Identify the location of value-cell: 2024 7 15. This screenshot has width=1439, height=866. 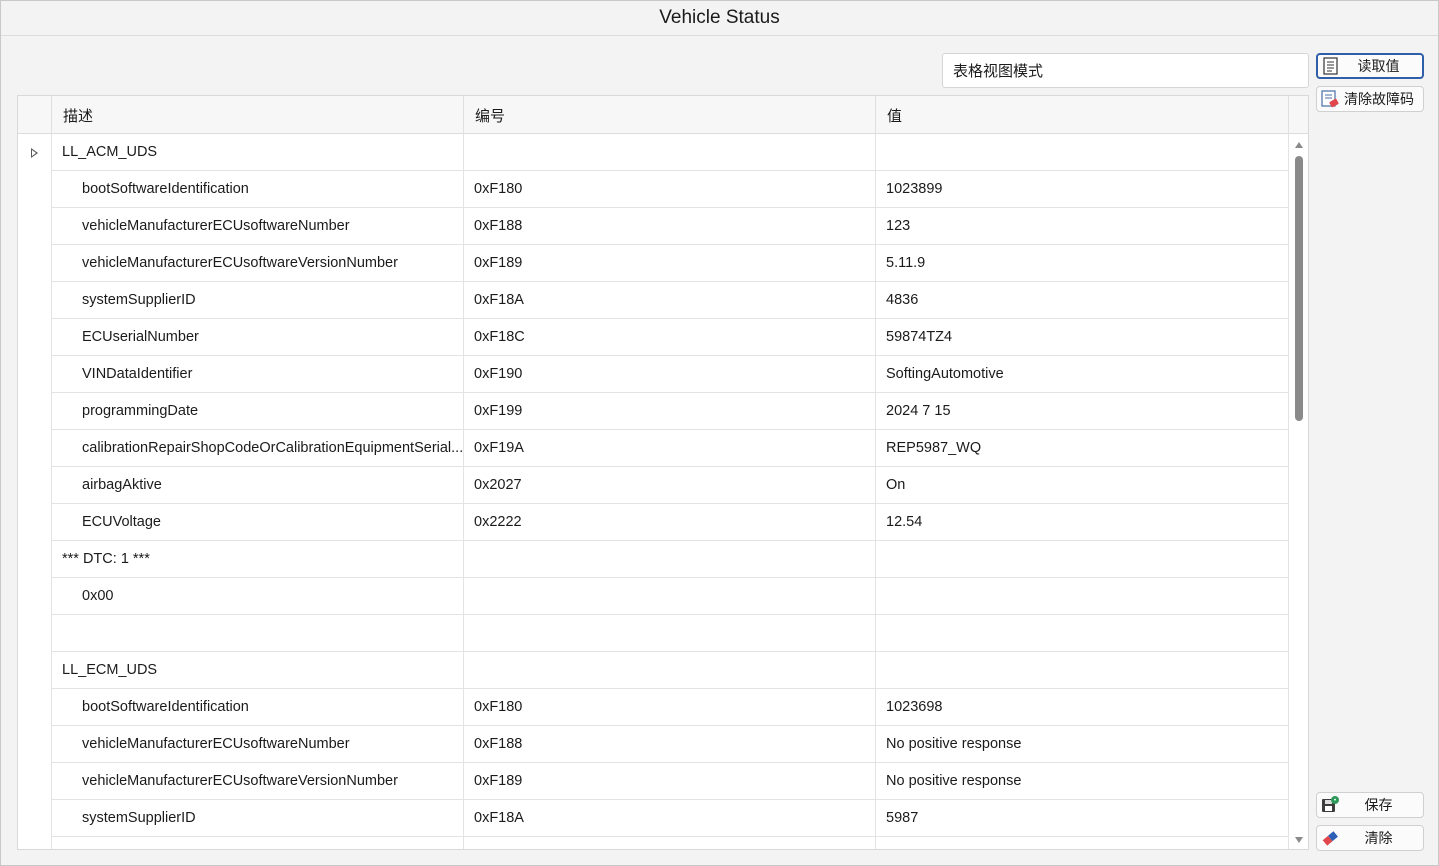
(1082, 411).